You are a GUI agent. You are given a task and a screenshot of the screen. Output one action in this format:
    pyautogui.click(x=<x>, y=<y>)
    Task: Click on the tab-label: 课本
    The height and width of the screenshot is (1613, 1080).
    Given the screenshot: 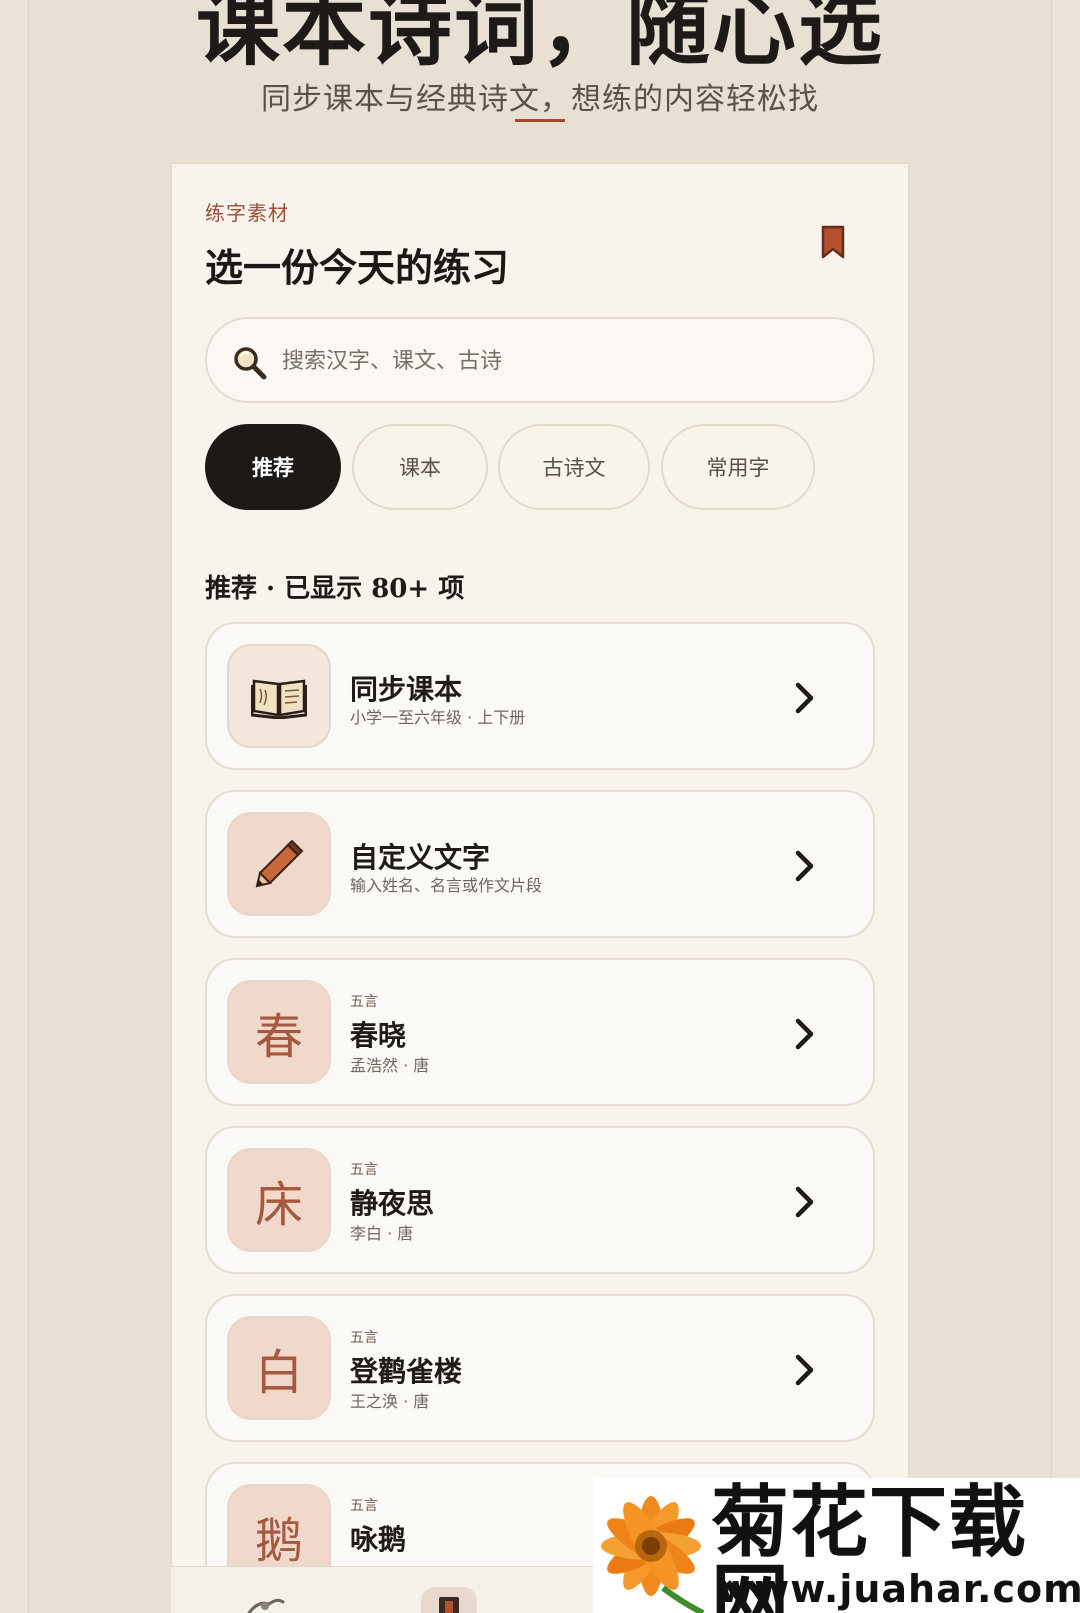 What is the action you would take?
    pyautogui.click(x=420, y=468)
    